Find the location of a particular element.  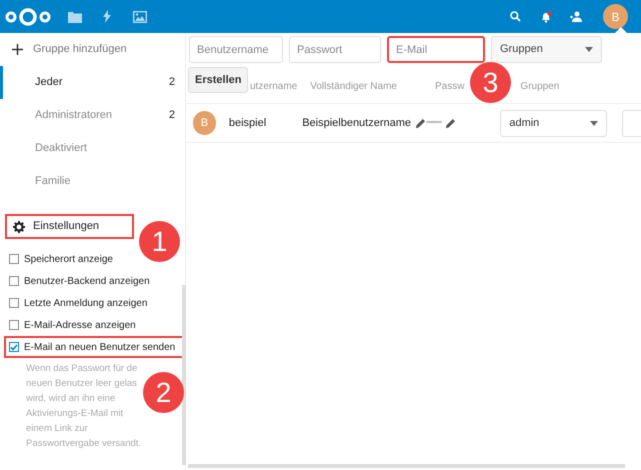

group-item: Jeder 2 is located at coordinates (92, 82).